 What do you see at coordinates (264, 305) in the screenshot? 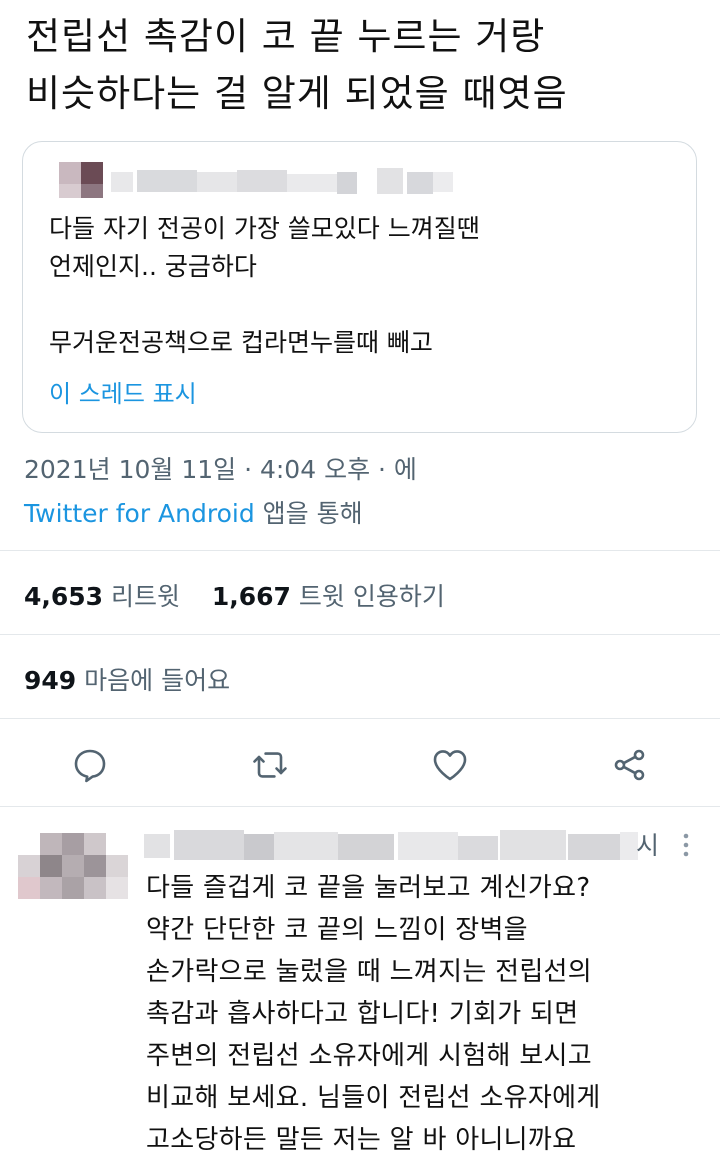
I see `quoted-line-blank` at bounding box center [264, 305].